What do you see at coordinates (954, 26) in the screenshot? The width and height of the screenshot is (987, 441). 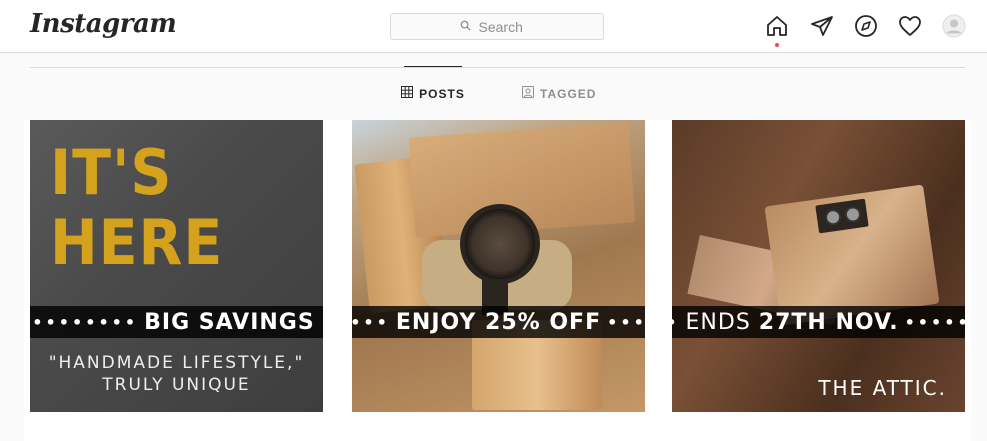 I see `profile-avatar` at bounding box center [954, 26].